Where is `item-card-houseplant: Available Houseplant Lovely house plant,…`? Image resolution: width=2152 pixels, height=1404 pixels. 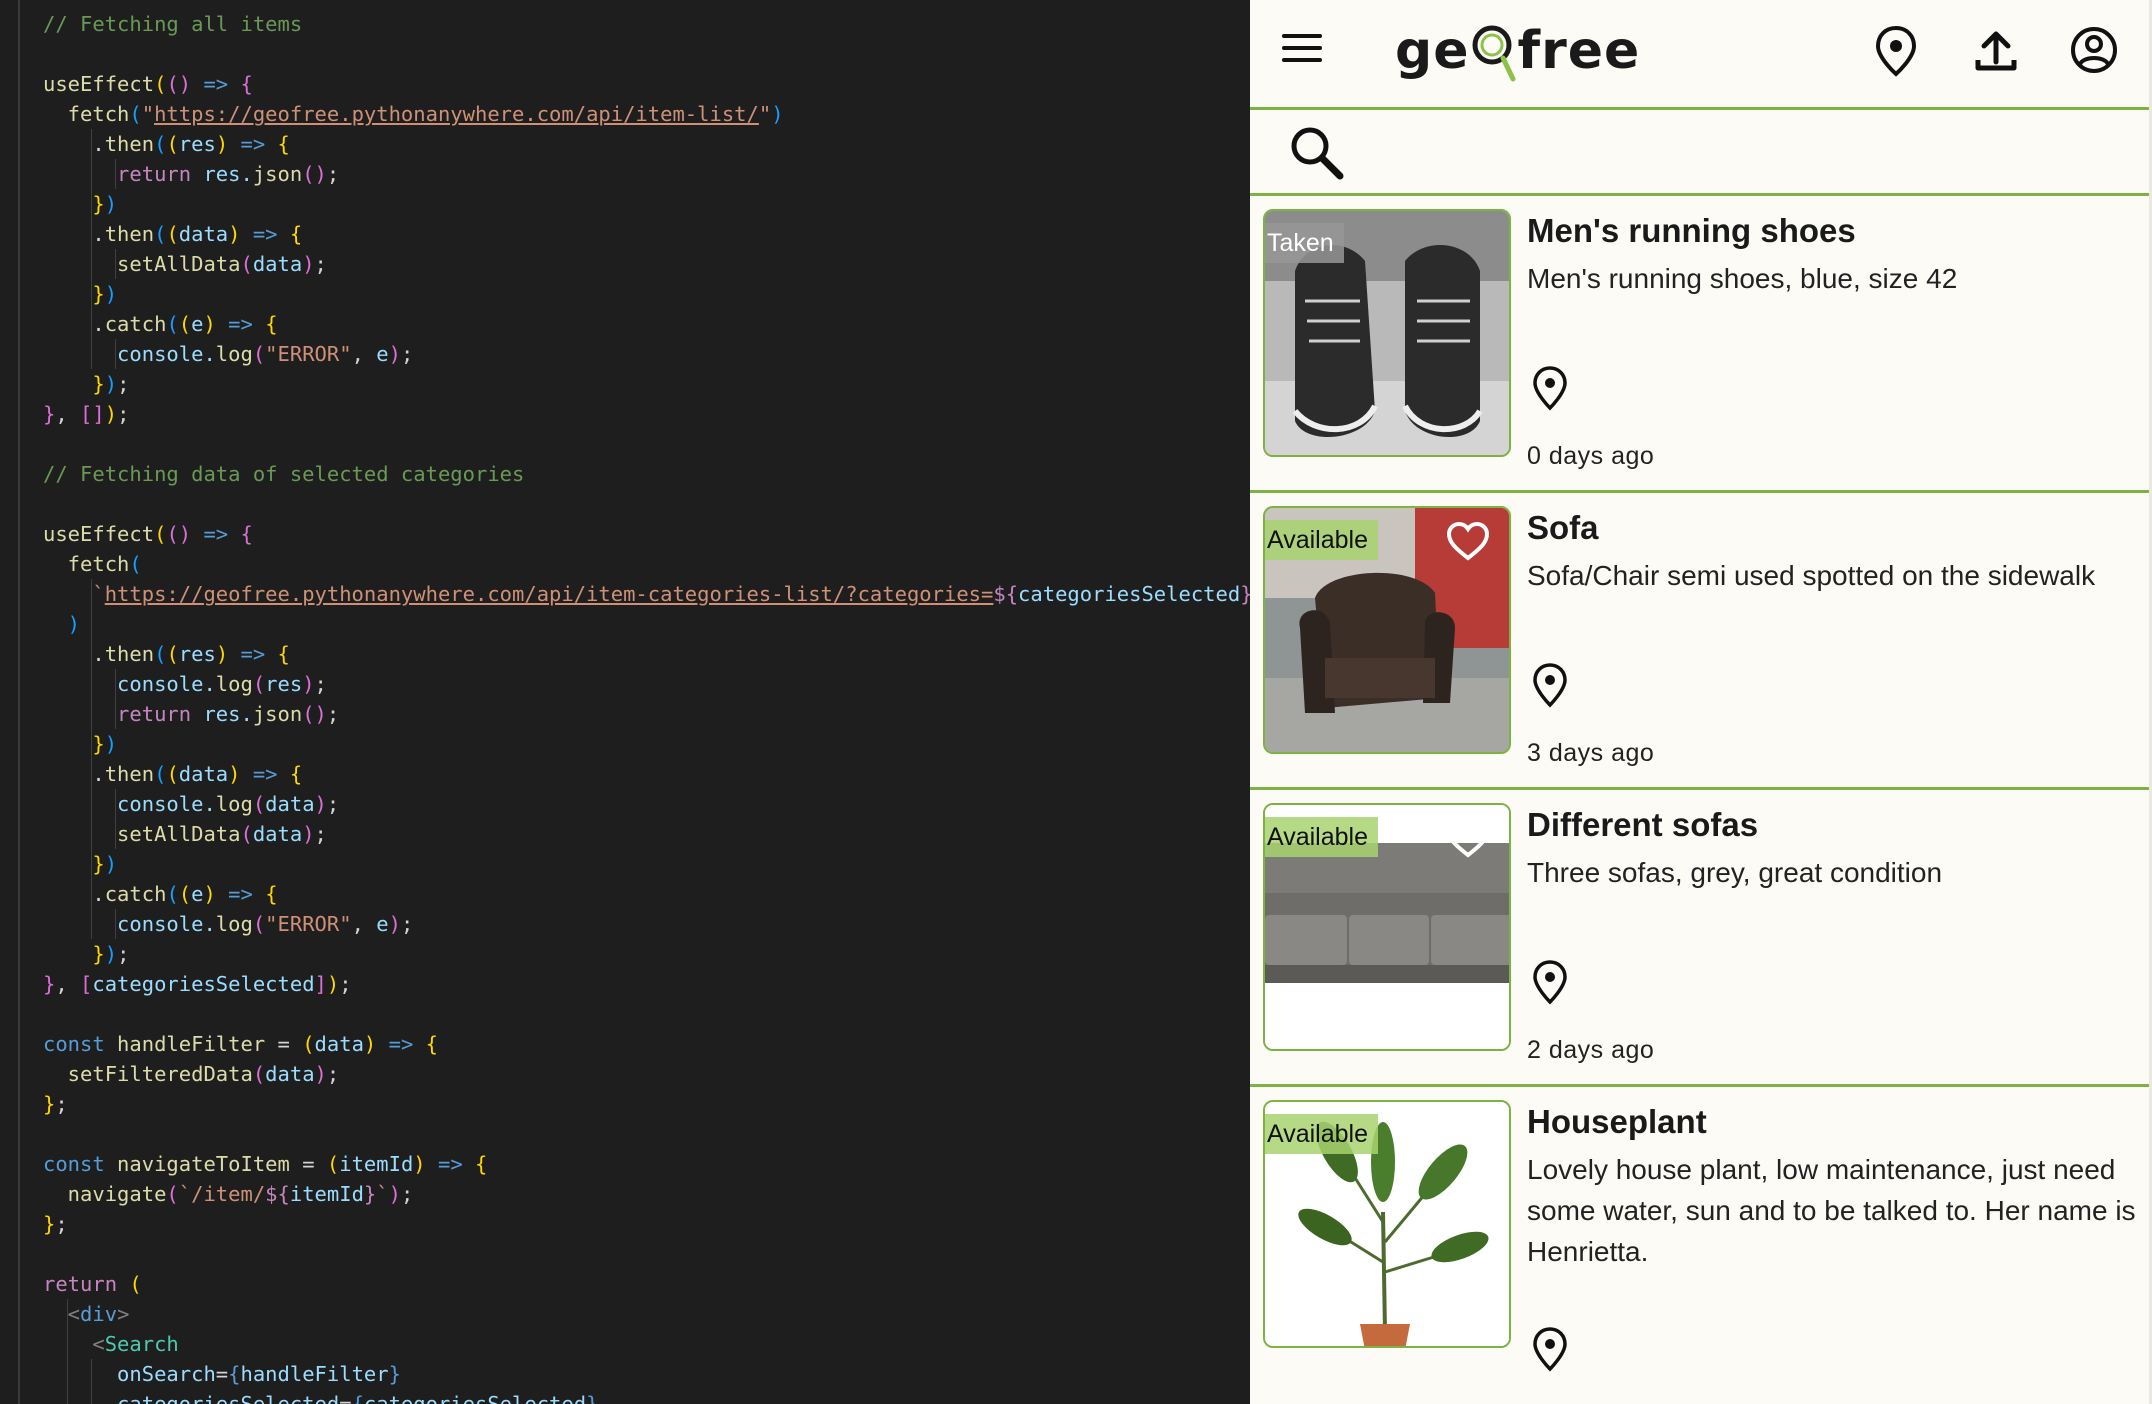
item-card-houseplant: Available Houseplant Lovely house plant,… is located at coordinates (1699, 1235).